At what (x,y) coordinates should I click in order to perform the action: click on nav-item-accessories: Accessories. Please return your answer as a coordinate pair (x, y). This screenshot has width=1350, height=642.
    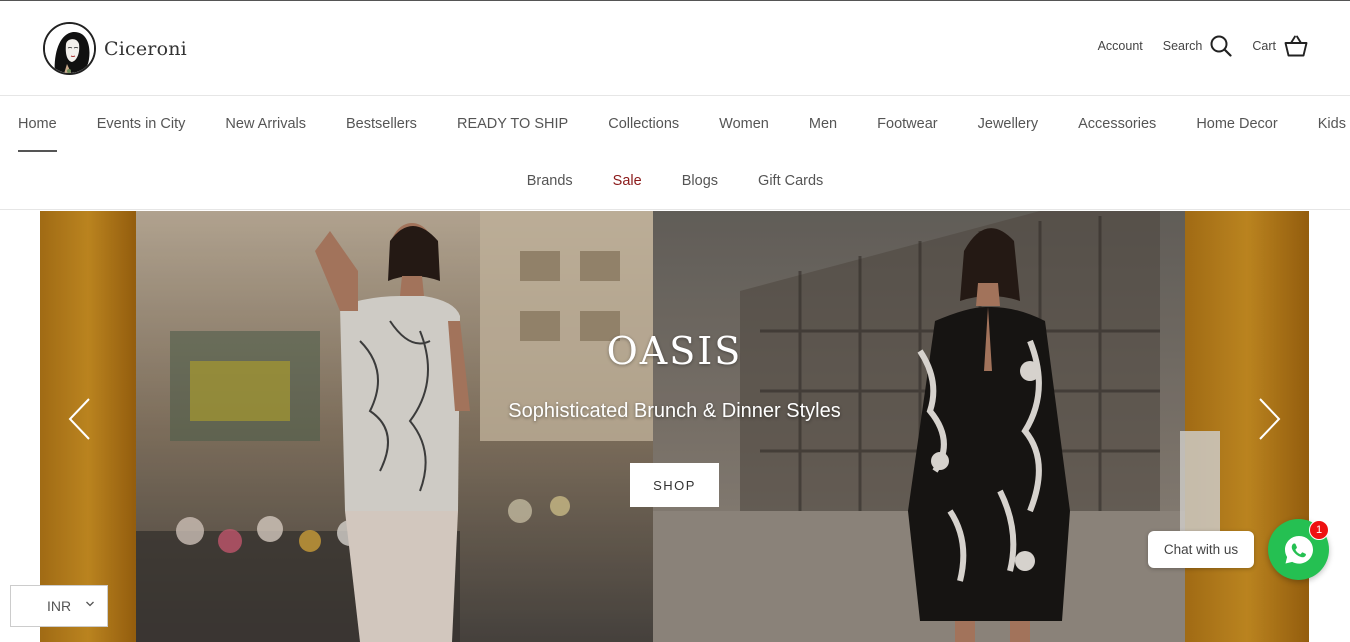
    Looking at the image, I should click on (1117, 124).